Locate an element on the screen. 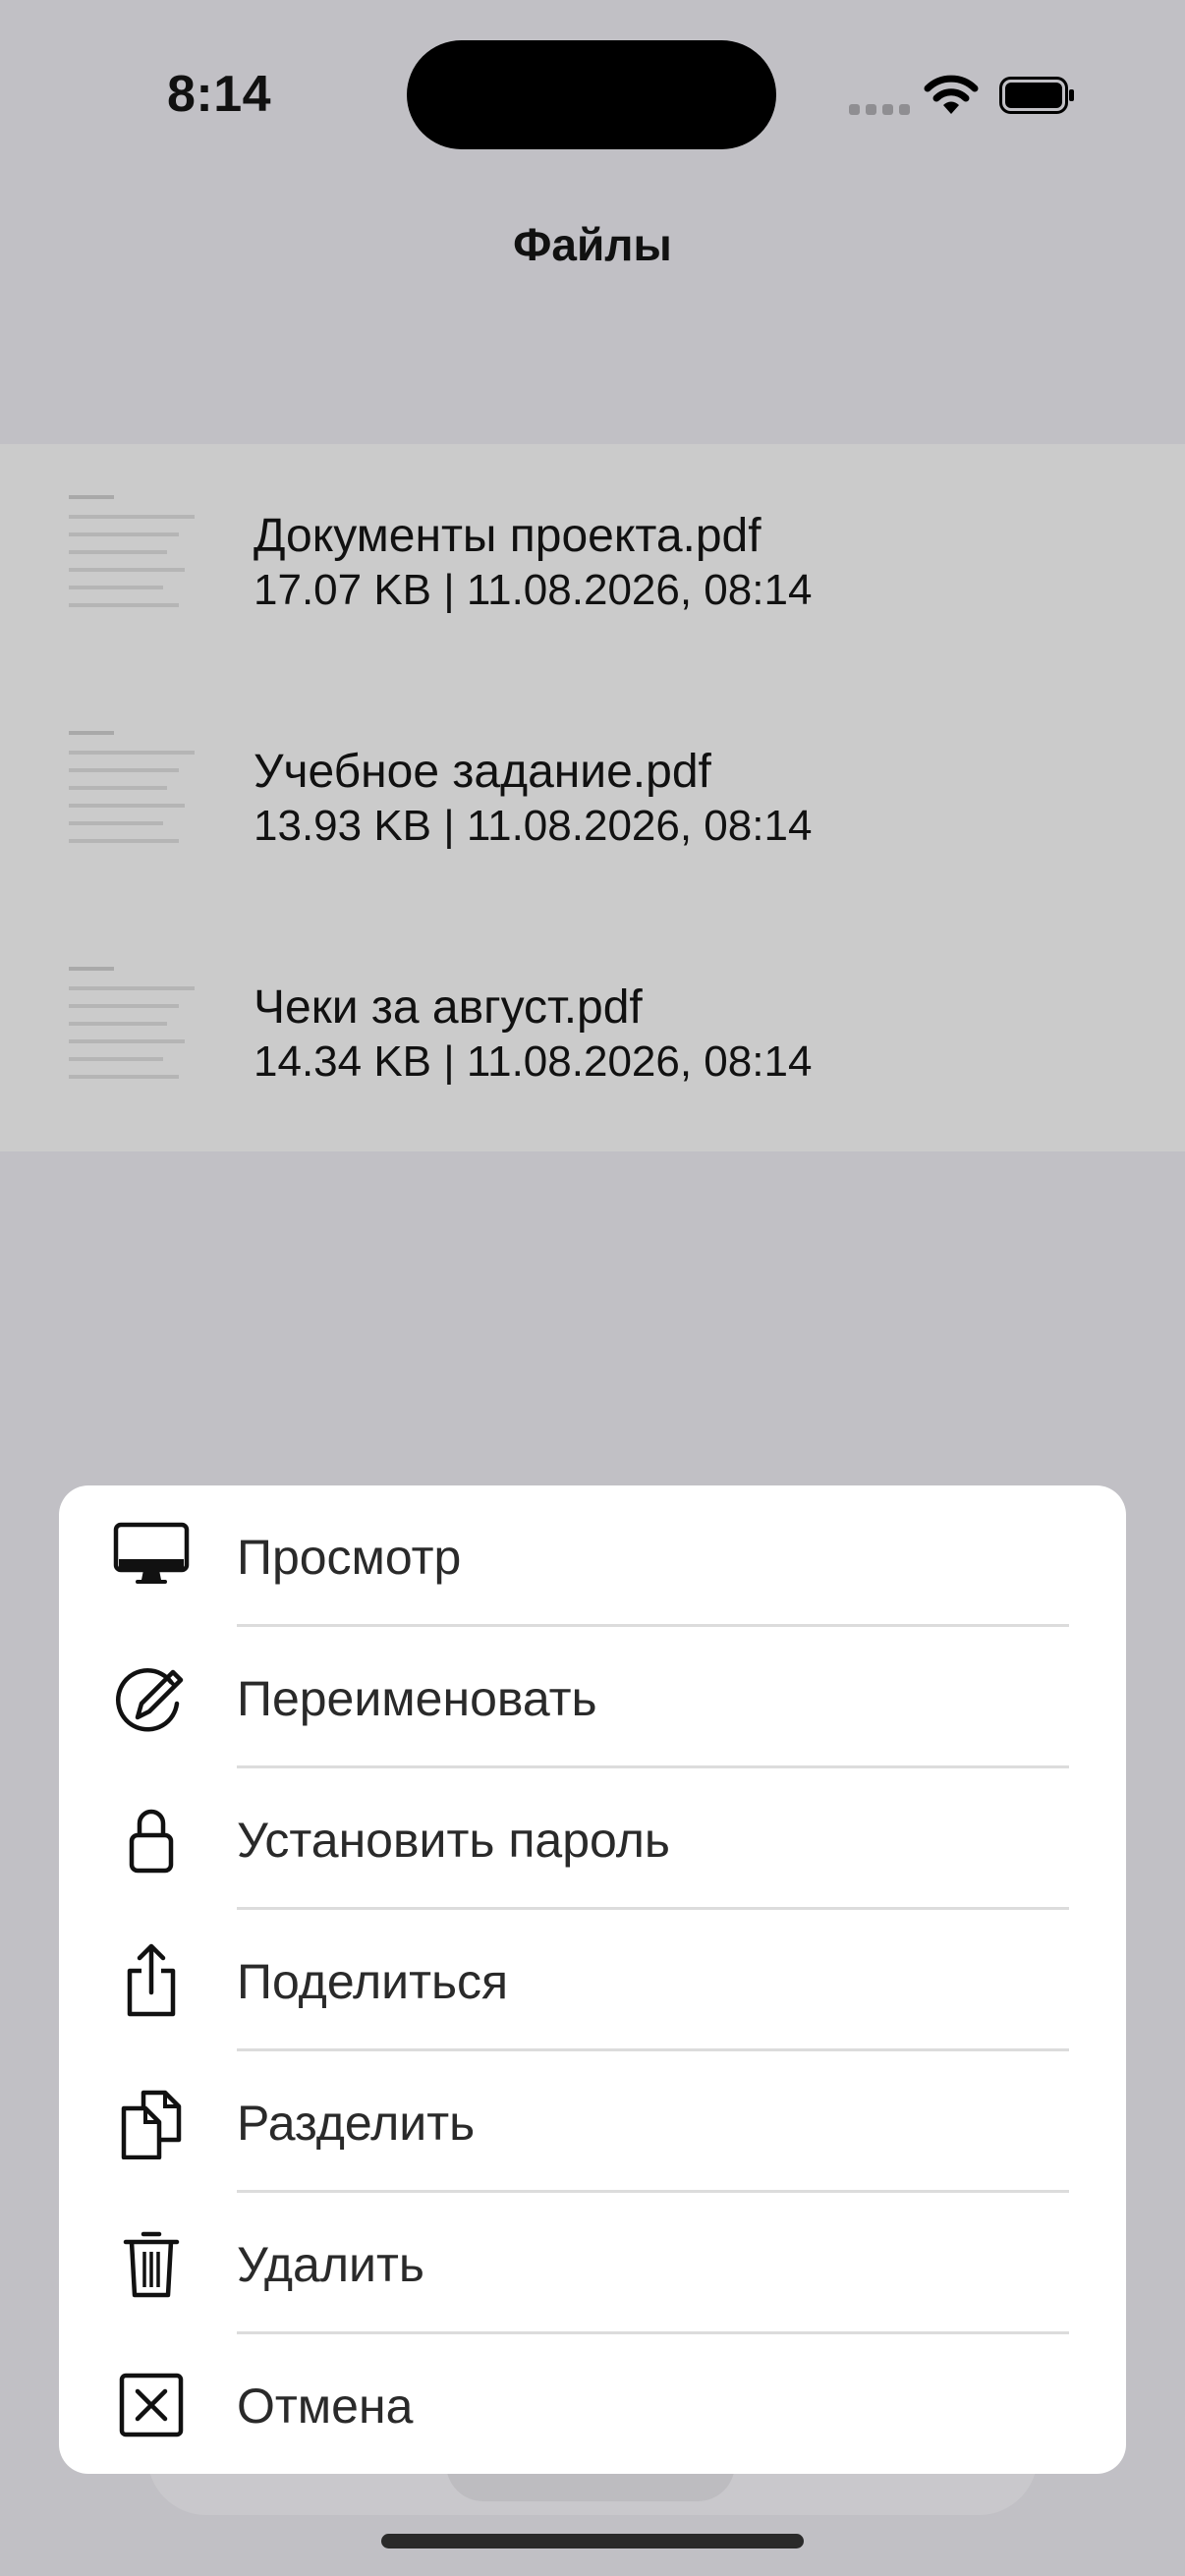 The height and width of the screenshot is (2576, 1185). action-rename: Переименовать is located at coordinates (592, 1697).